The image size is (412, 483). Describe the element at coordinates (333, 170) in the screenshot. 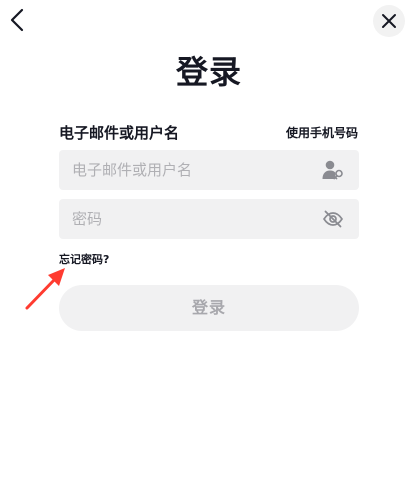

I see `user-key-icon` at that location.